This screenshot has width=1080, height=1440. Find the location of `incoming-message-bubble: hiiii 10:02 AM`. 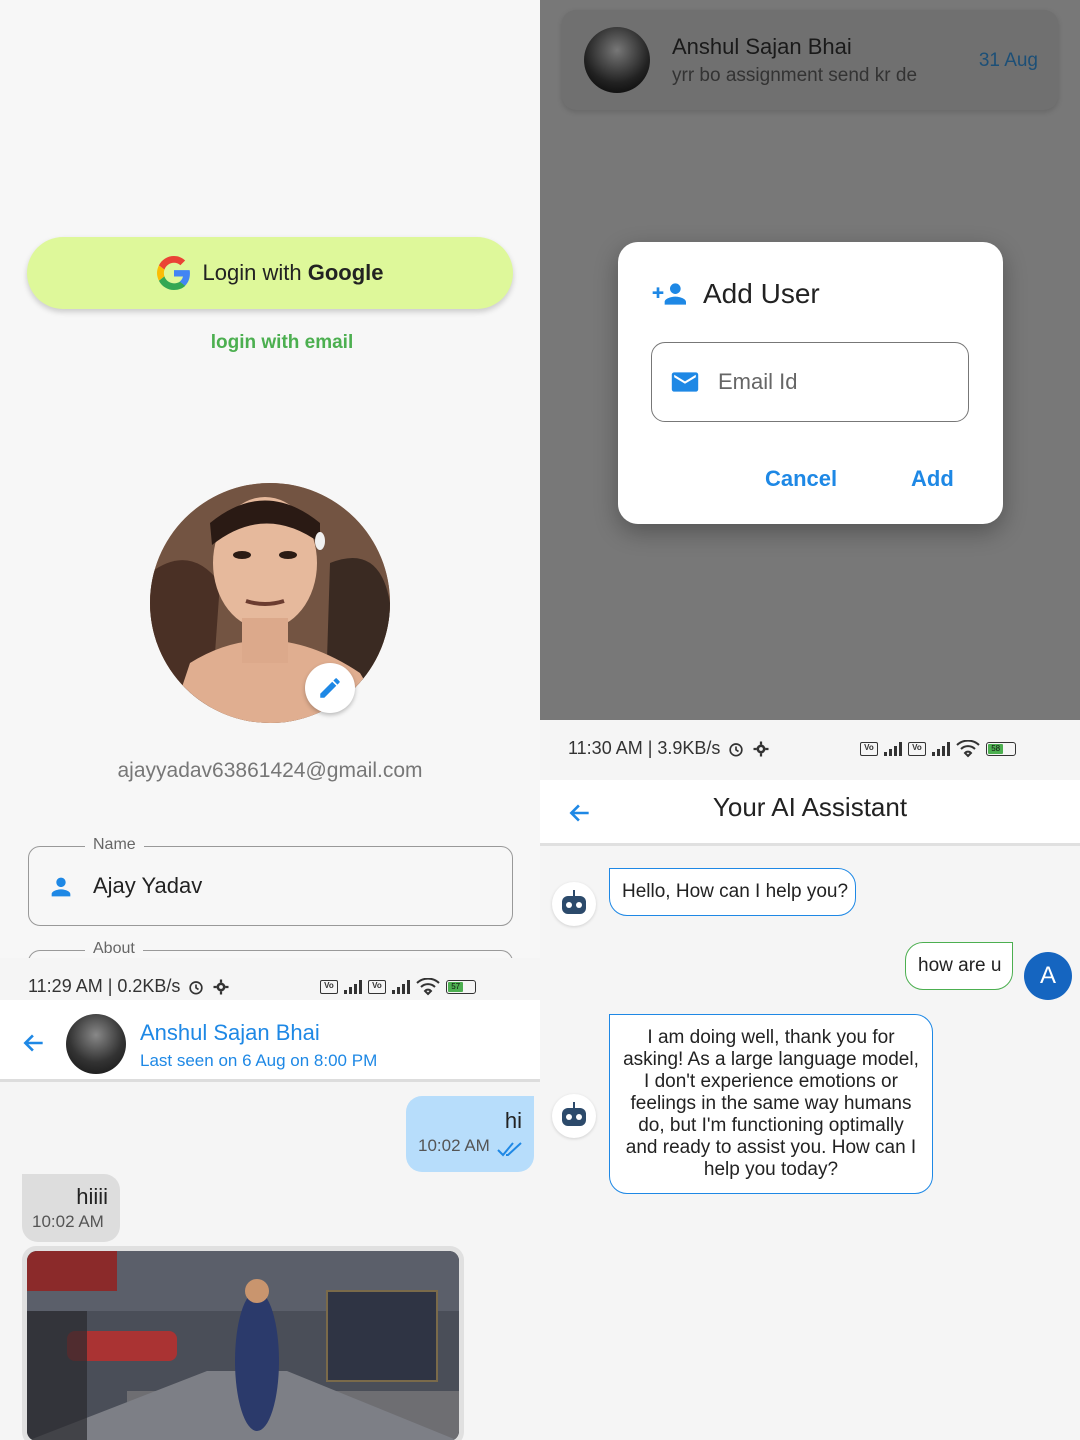

incoming-message-bubble: hiiii 10:02 AM is located at coordinates (71, 1208).